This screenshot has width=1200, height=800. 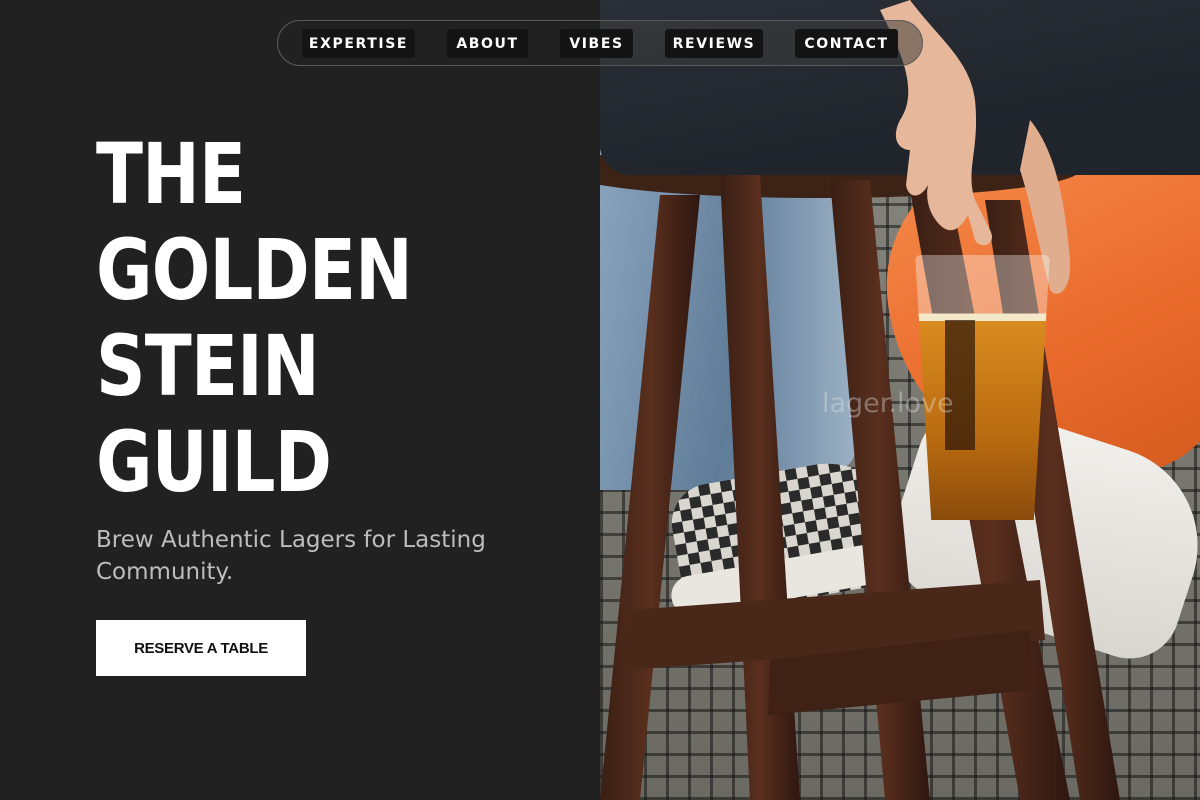 What do you see at coordinates (208, 366) in the screenshot?
I see `hero-title-line: STEIN` at bounding box center [208, 366].